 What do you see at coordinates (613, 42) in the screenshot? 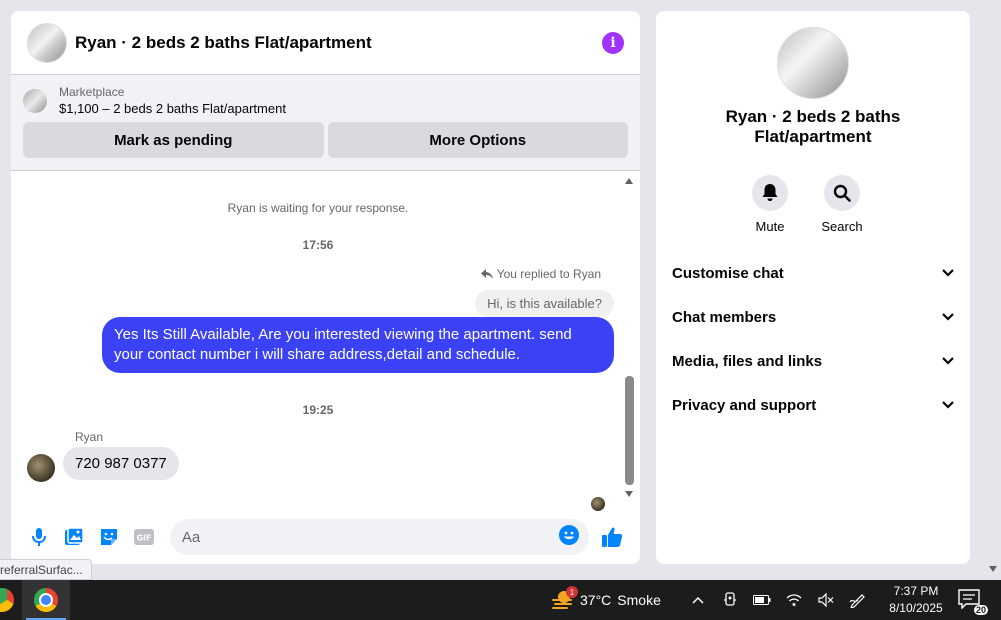
I see `info-icon: i` at bounding box center [613, 42].